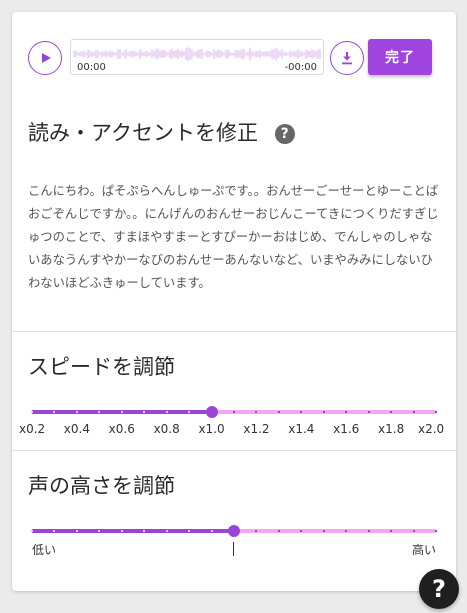 The width and height of the screenshot is (467, 613). I want to click on current-time: 00:00, so click(91, 67).